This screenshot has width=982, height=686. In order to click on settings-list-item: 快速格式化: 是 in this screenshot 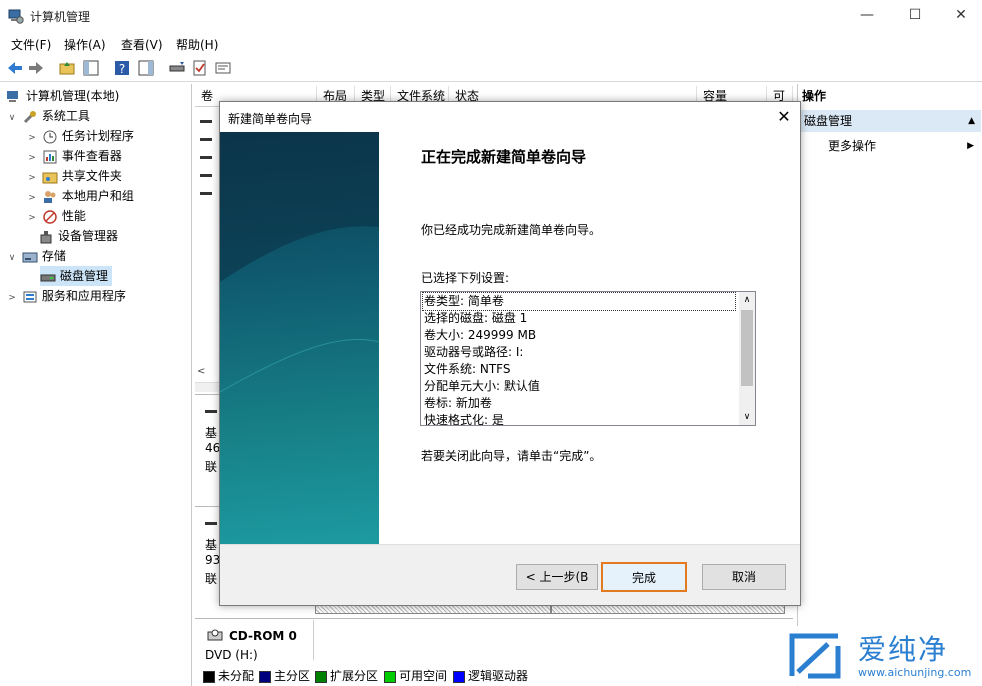, I will do `click(579, 418)`.